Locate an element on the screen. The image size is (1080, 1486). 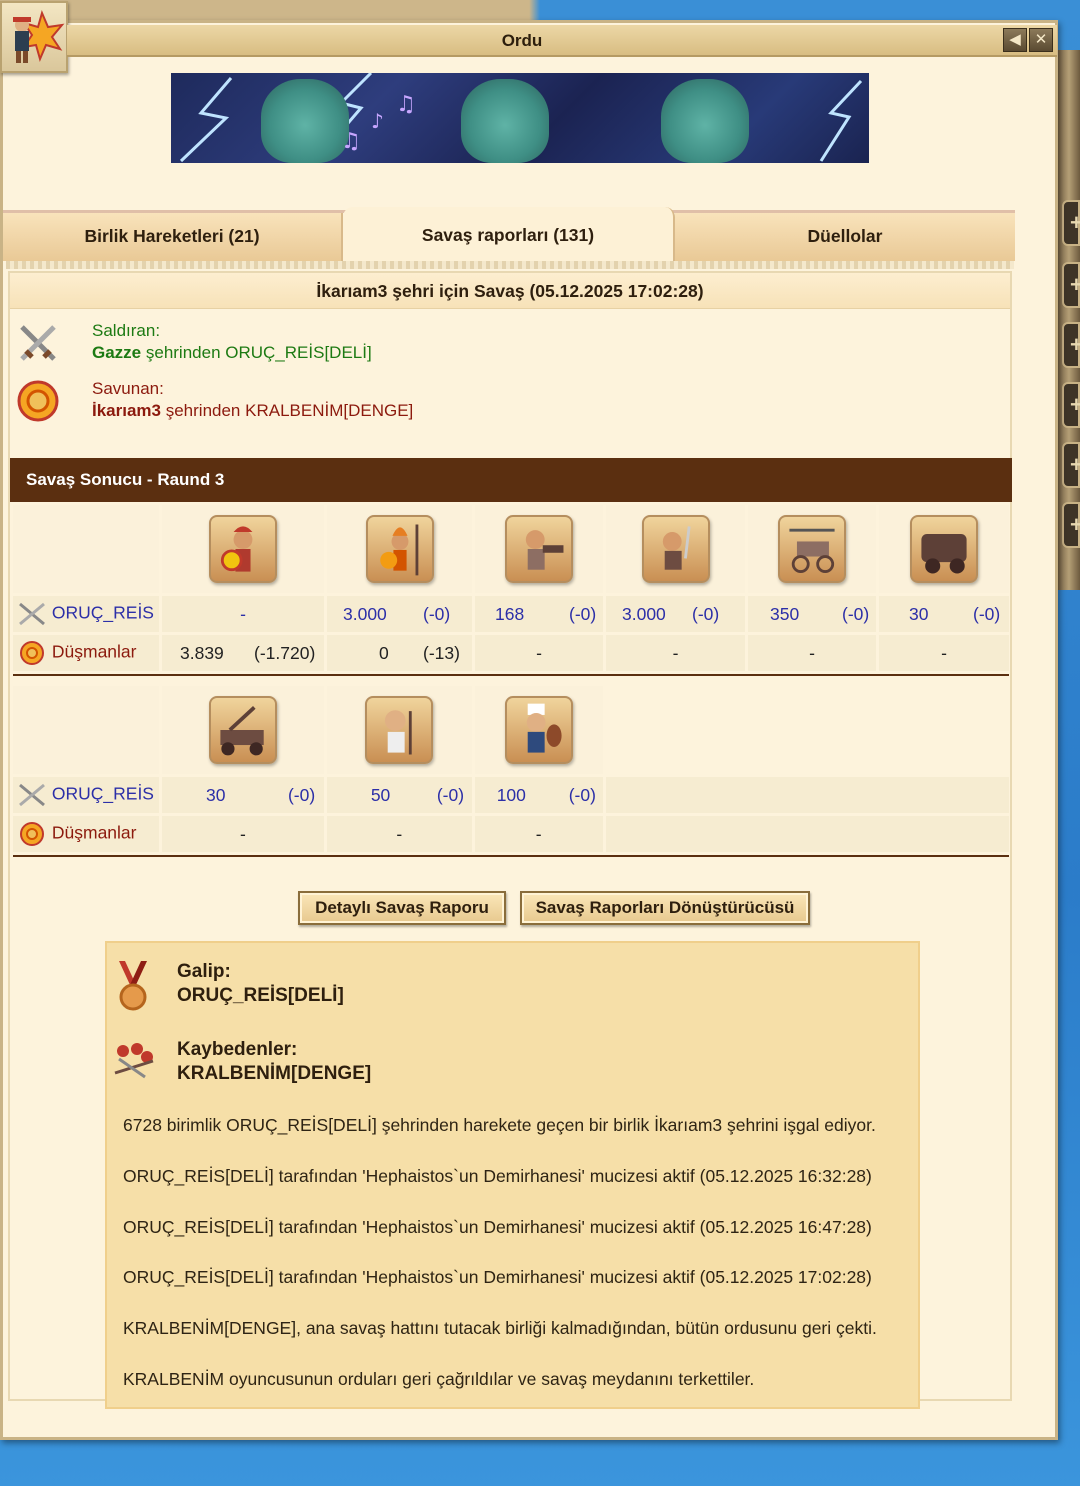
tab-battle-reports: Savaş raporları (131) is located at coordinates (509, 234).